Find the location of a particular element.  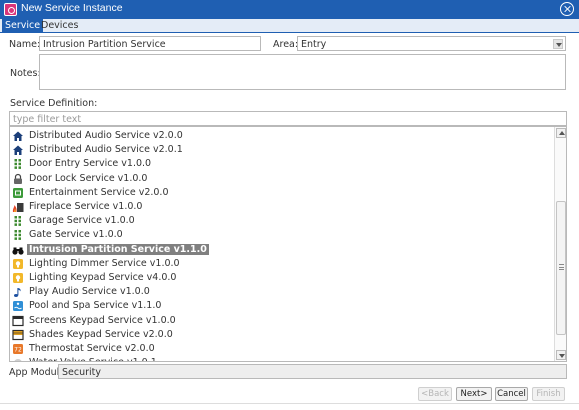

service-list-item-label: Entertainment Service v2.0.0 is located at coordinates (99, 192).